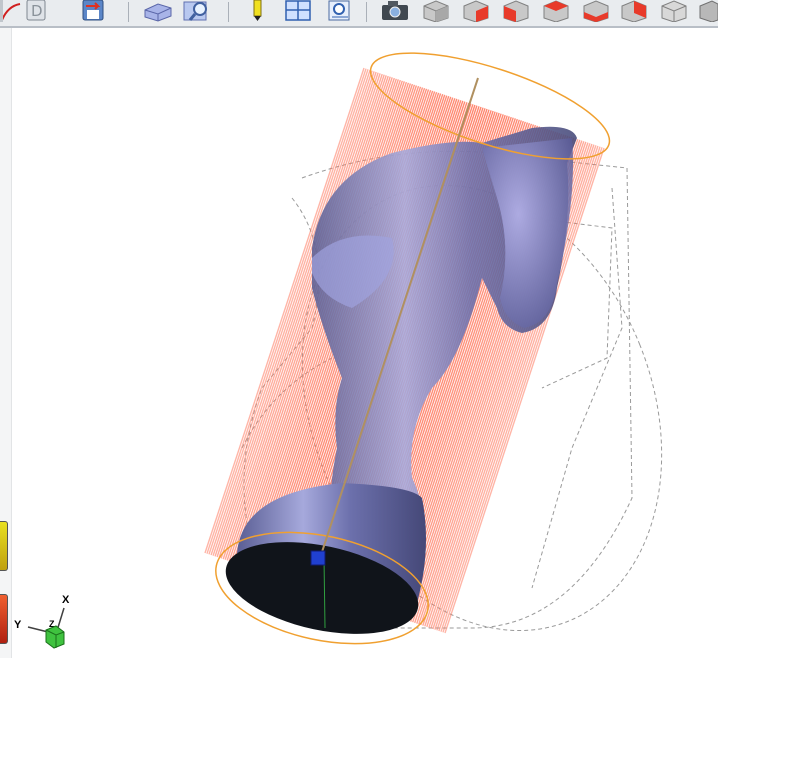 The width and height of the screenshot is (810, 768). Describe the element at coordinates (158, 11) in the screenshot. I see `stock-block-icon` at that location.